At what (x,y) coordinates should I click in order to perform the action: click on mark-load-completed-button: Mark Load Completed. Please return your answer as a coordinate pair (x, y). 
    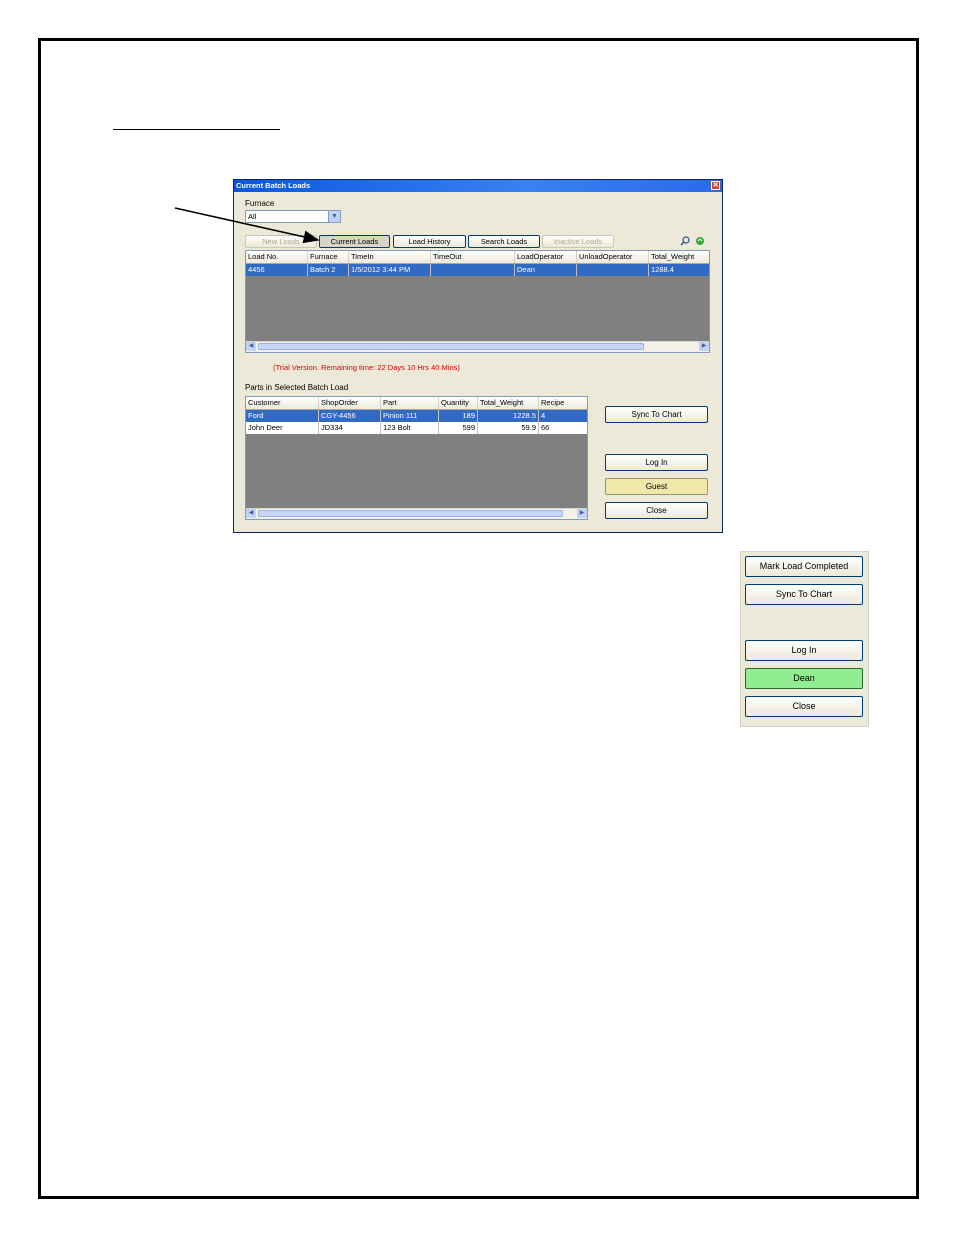
    Looking at the image, I should click on (804, 566).